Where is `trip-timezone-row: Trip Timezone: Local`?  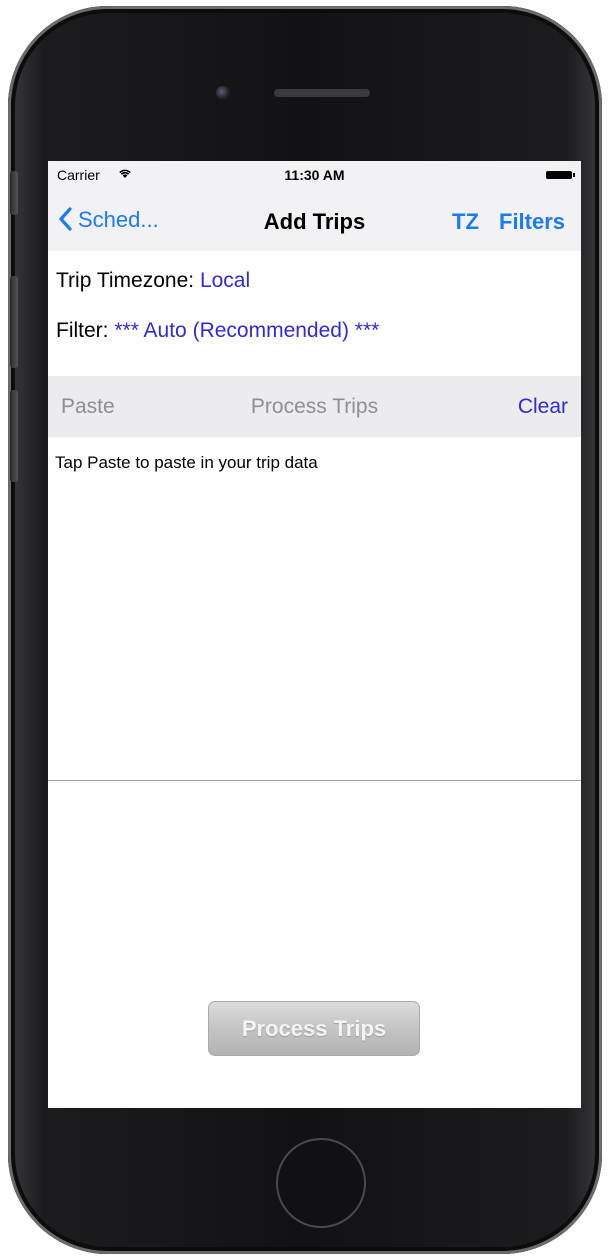 trip-timezone-row: Trip Timezone: Local is located at coordinates (153, 281).